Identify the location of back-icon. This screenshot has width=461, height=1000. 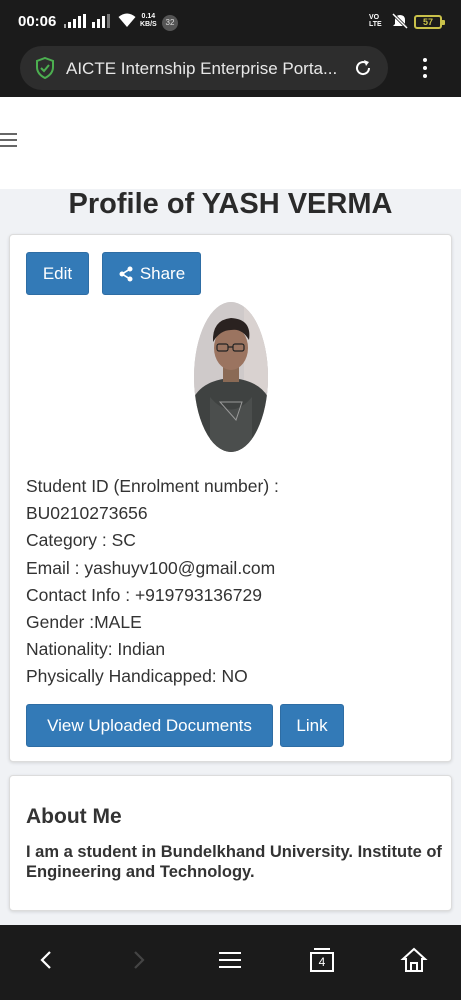
(47, 960).